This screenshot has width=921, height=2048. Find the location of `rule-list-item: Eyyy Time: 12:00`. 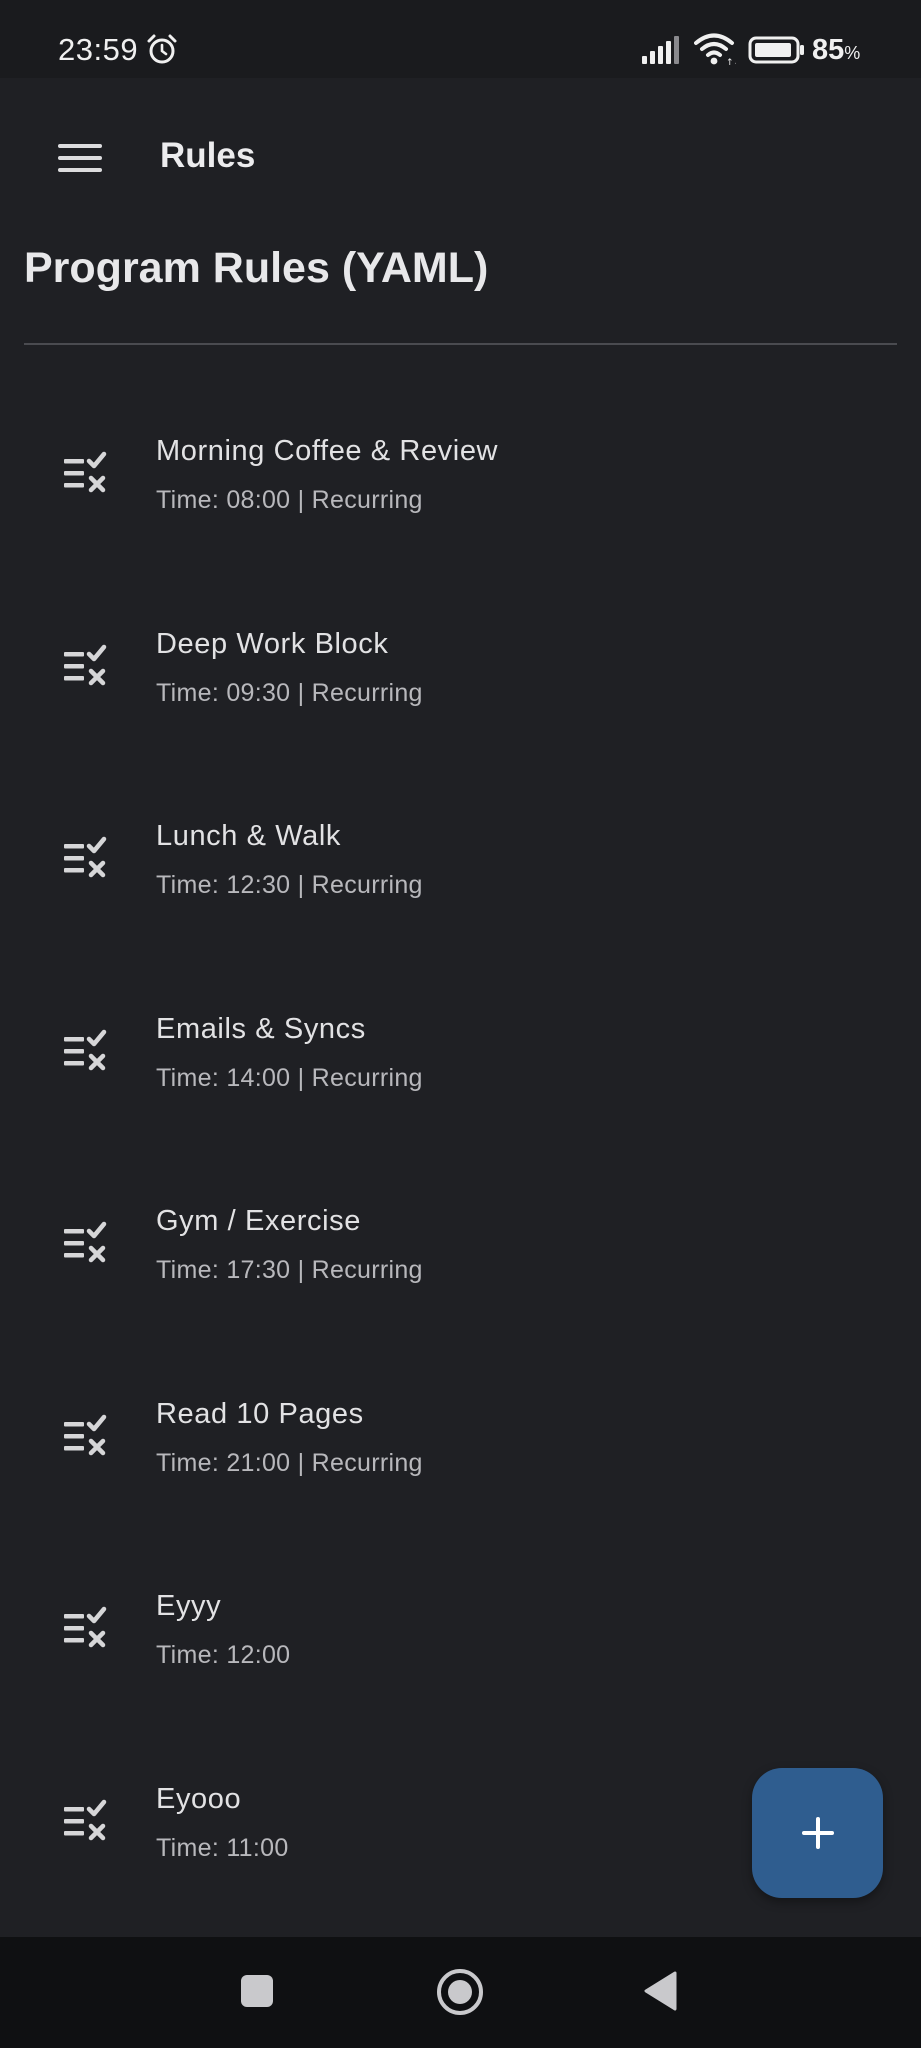

rule-list-item: Eyyy Time: 12:00 is located at coordinates (460, 1636).